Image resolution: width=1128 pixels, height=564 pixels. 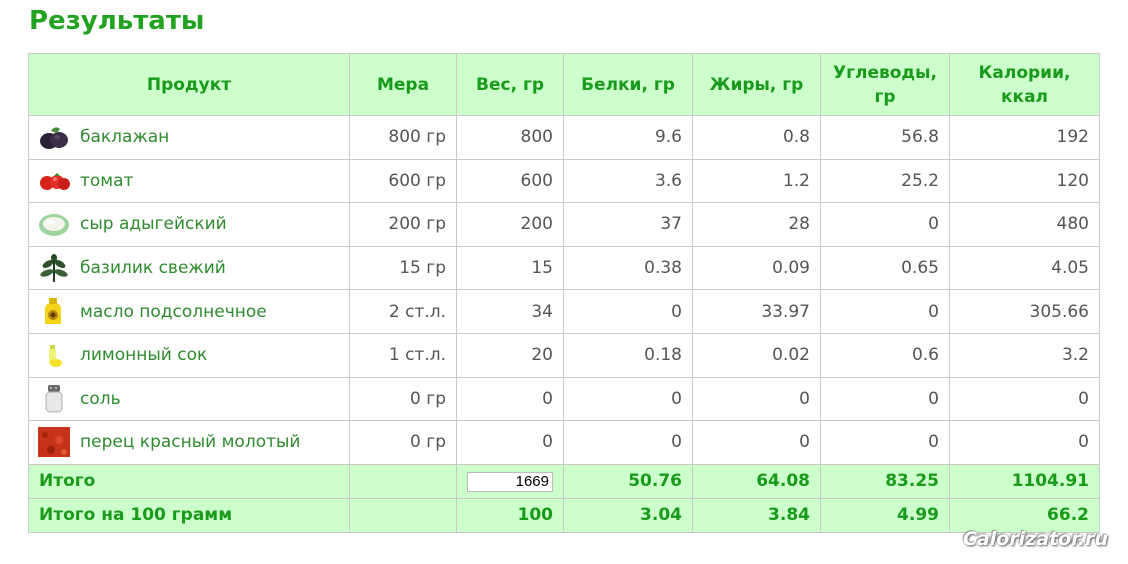 What do you see at coordinates (403, 311) in the screenshot?
I see `cell-measure: 2 ст.л.` at bounding box center [403, 311].